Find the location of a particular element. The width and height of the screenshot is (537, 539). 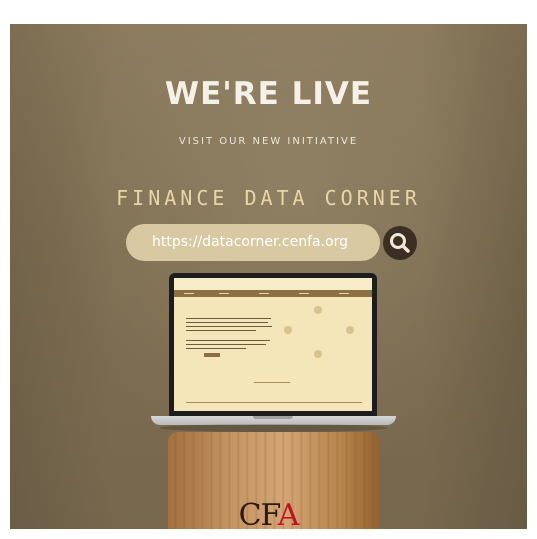

laptop-notch is located at coordinates (273, 417).